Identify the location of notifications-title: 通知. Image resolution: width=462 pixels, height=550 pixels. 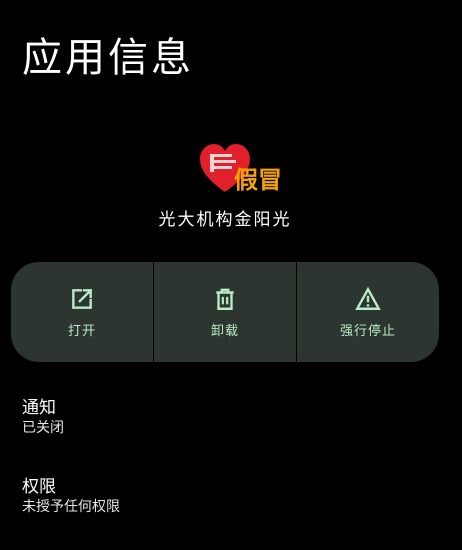
(39, 408).